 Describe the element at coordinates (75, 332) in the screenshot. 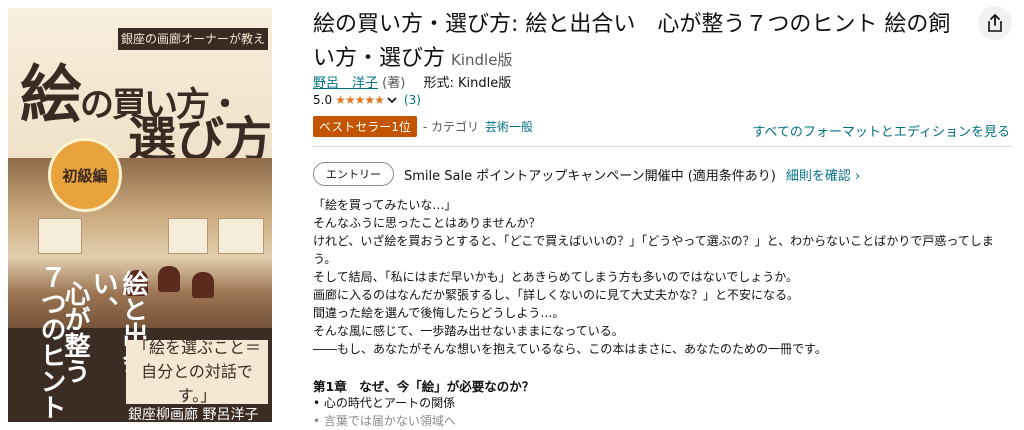

I see `cover-vertical-text-mid: 心が整う` at that location.